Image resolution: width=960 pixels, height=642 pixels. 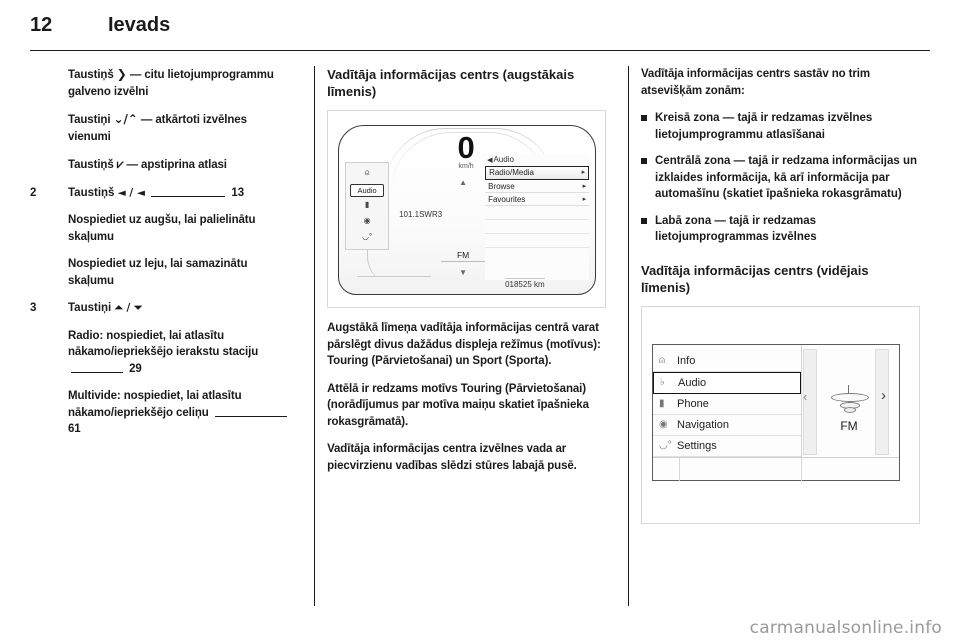 I want to click on radio-station-text: 101.1SWR3, so click(x=421, y=214).